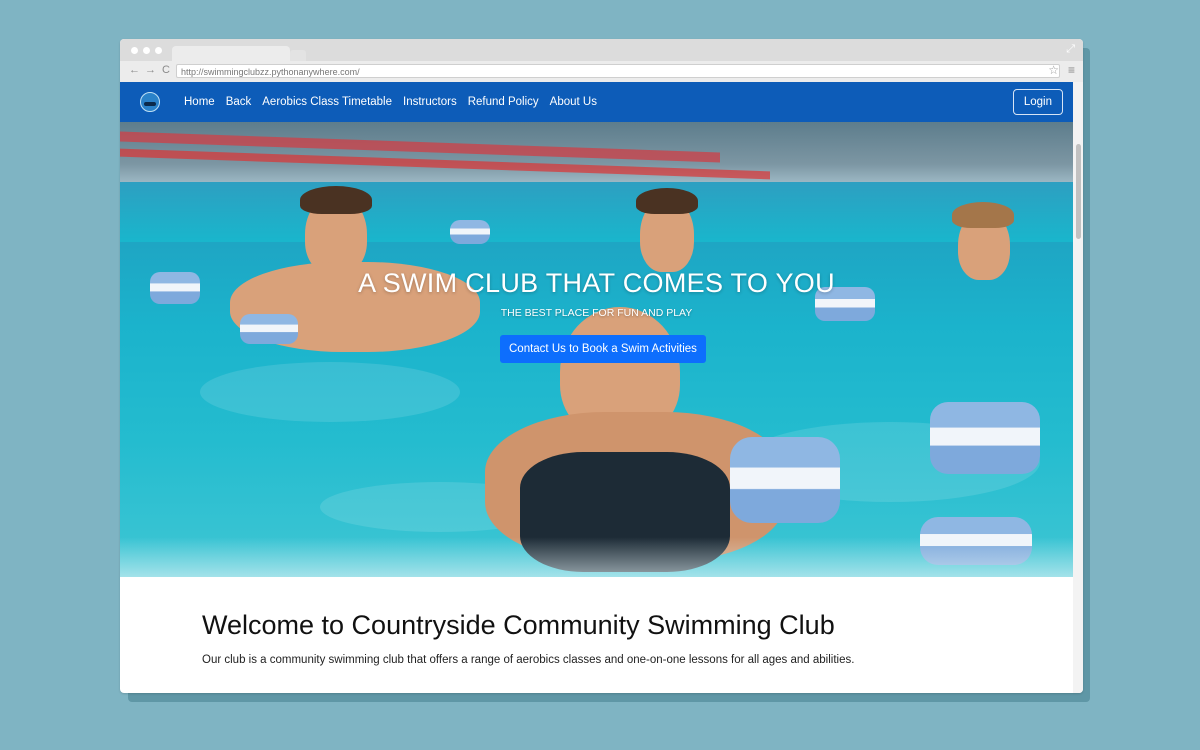  I want to click on login-button: Login, so click(1037, 102).